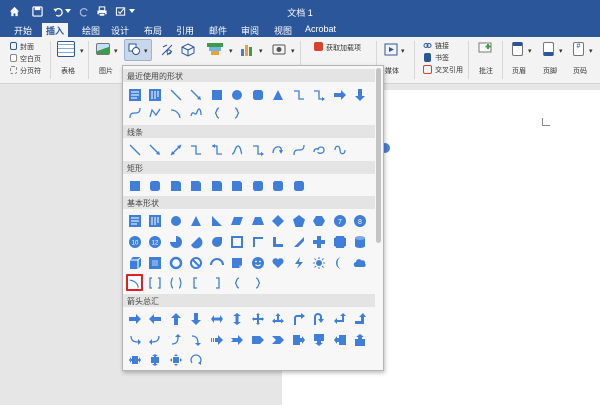 The image size is (600, 405). I want to click on tab-home: 开始, so click(23, 30).